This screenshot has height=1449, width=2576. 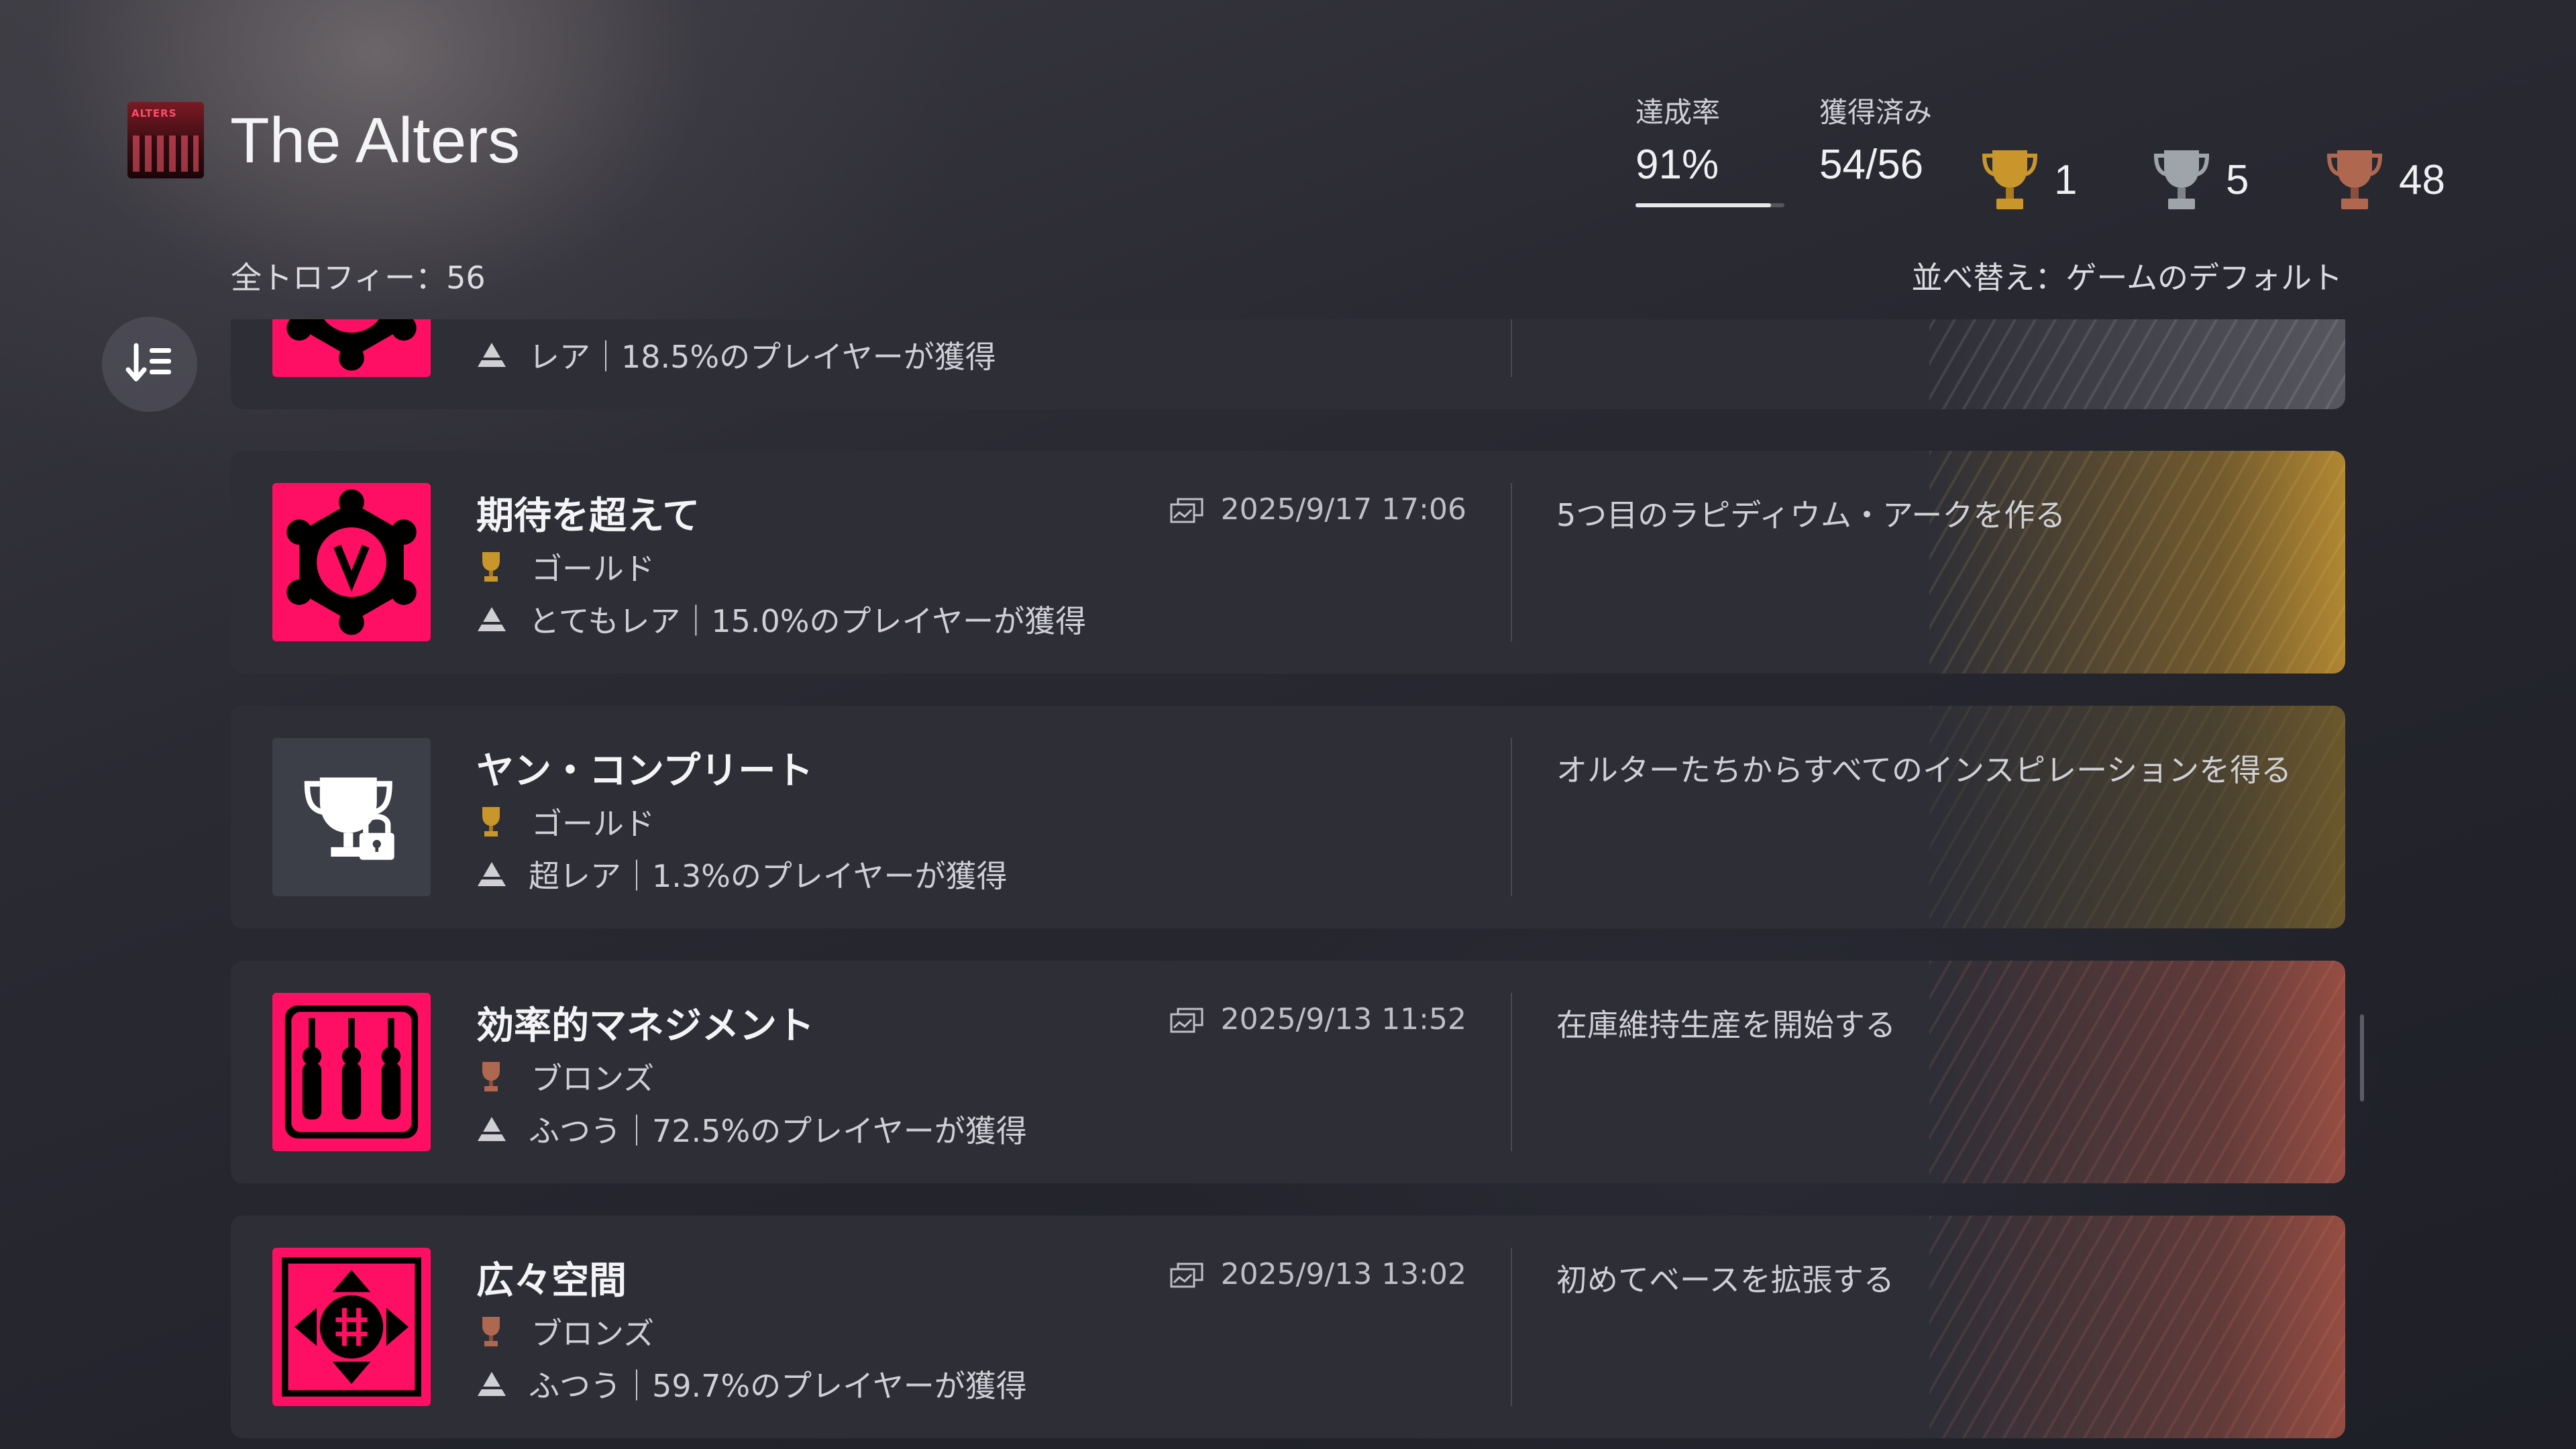 What do you see at coordinates (645, 771) in the screenshot?
I see `trophy-name: ヤン・コンプリート` at bounding box center [645, 771].